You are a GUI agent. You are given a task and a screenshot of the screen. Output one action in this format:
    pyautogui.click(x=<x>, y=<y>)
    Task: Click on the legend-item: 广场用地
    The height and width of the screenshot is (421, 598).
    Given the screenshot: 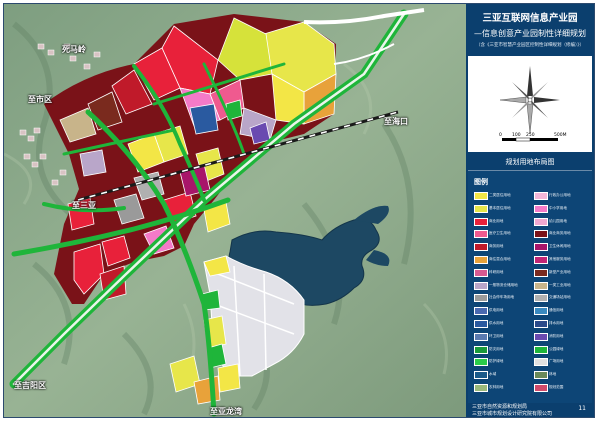 What is the action you would take?
    pyautogui.click(x=564, y=362)
    